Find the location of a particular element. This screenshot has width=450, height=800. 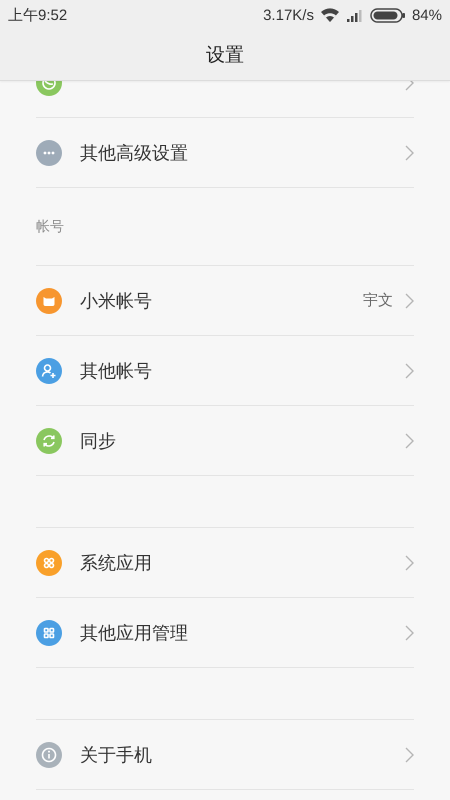

cat-face-icon is located at coordinates (49, 301).